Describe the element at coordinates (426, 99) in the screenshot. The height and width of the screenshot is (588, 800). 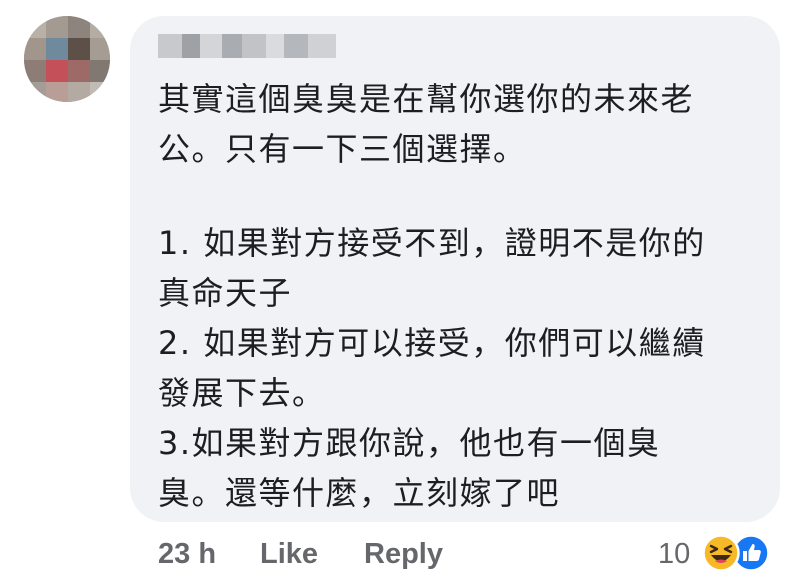
I see `comment-line: 其實這個臭臭是在幫你選你的未來老` at that location.